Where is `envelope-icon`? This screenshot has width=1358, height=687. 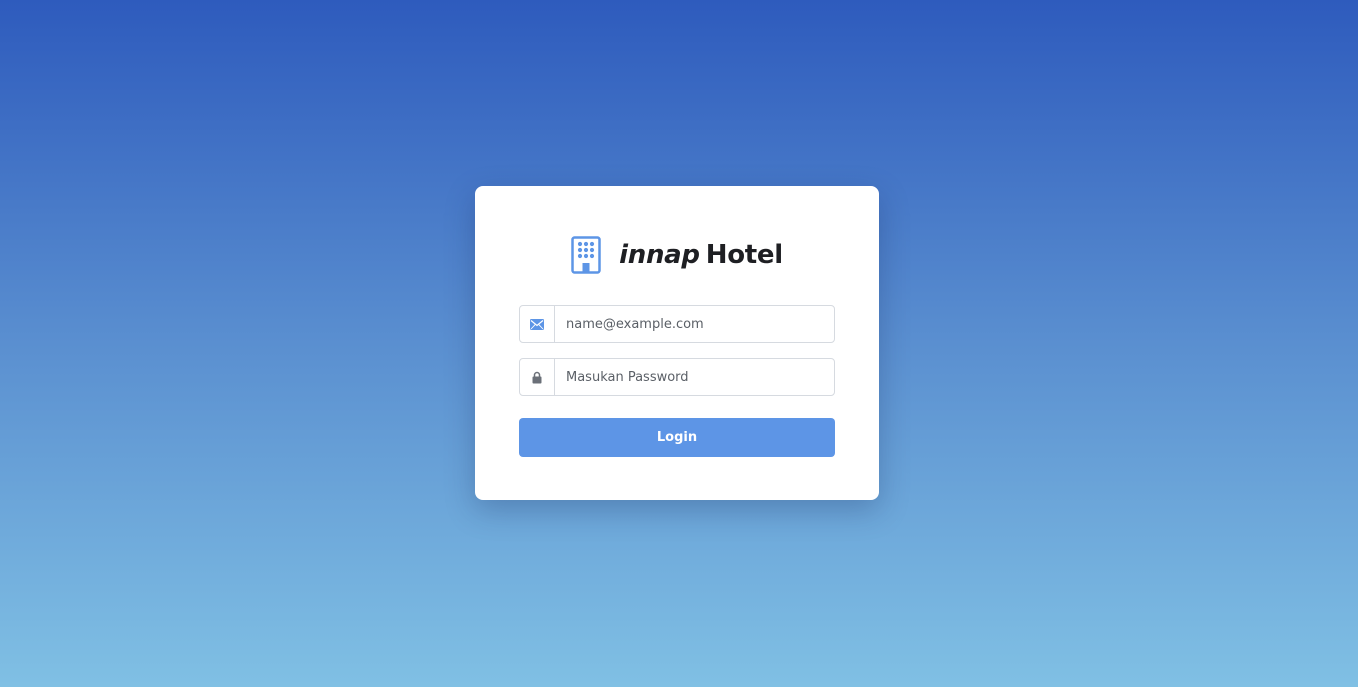 envelope-icon is located at coordinates (537, 324).